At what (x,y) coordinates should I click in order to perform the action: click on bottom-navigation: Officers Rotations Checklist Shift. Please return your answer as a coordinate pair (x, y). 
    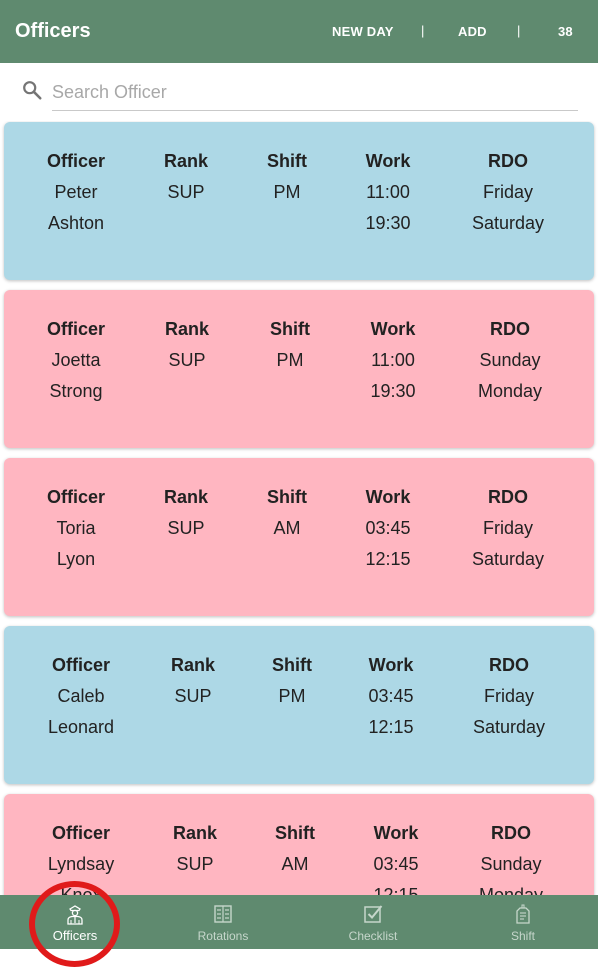
    Looking at the image, I should click on (299, 922).